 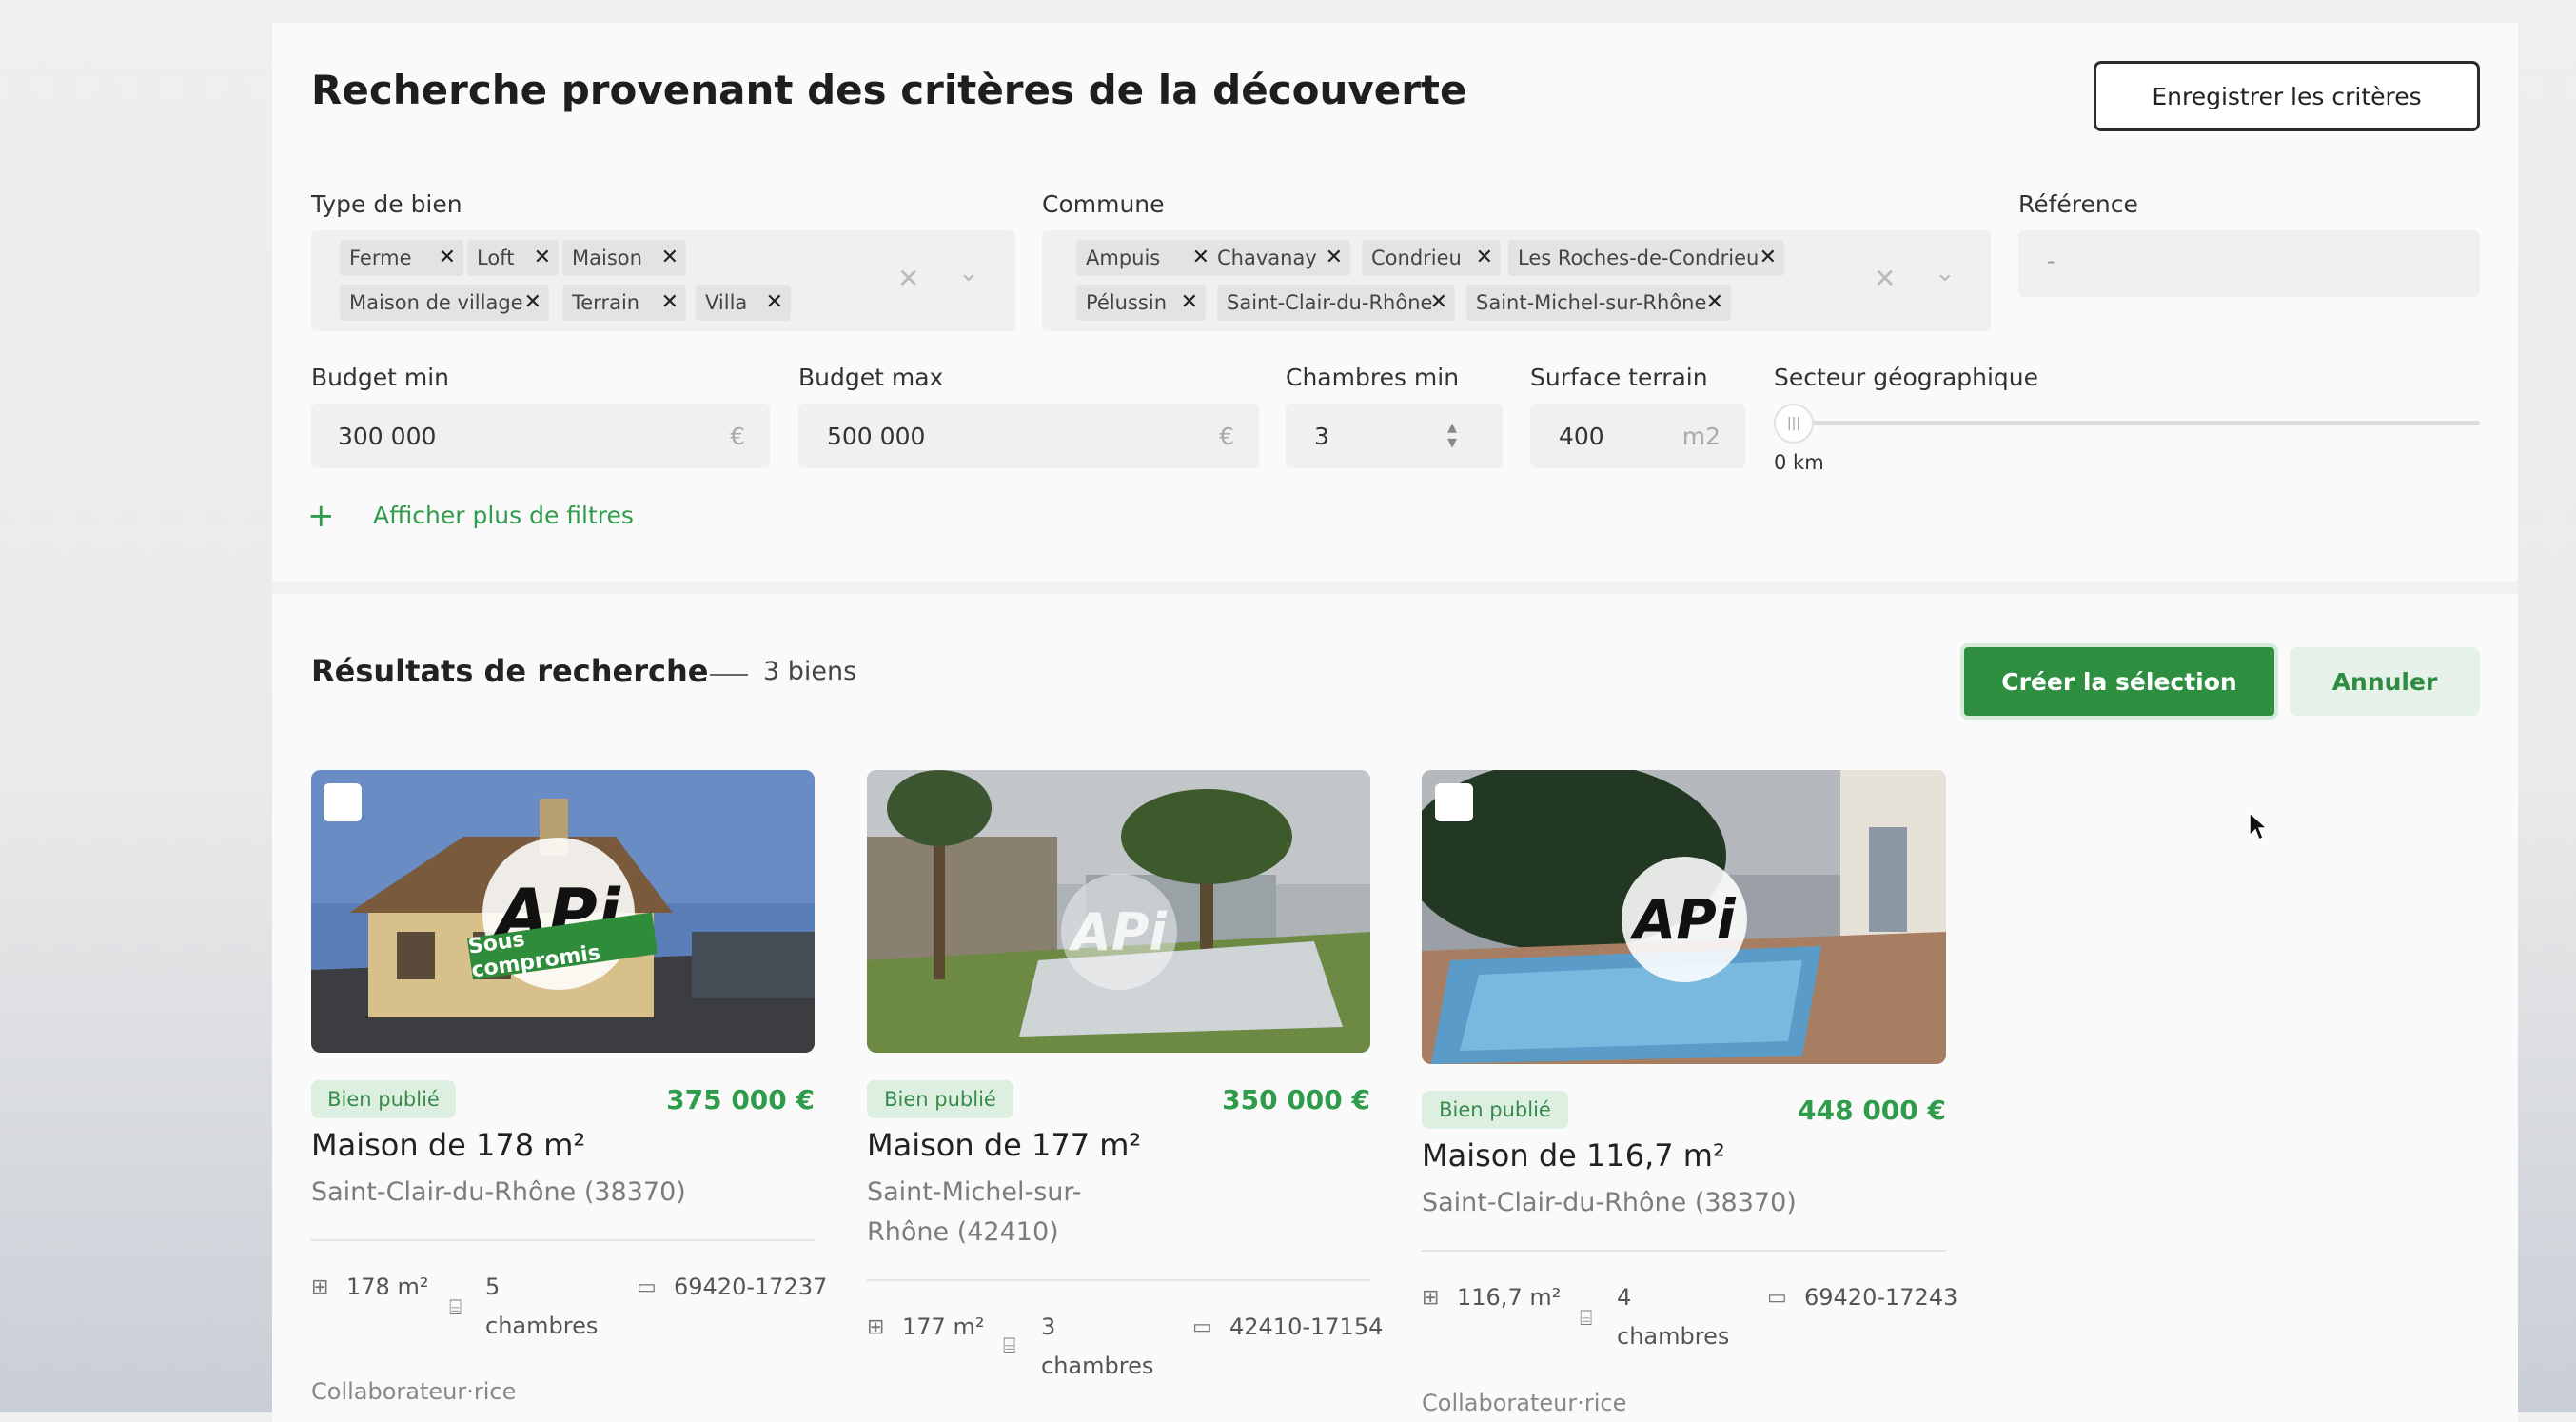 What do you see at coordinates (1395, 587) in the screenshot?
I see `section-divider` at bounding box center [1395, 587].